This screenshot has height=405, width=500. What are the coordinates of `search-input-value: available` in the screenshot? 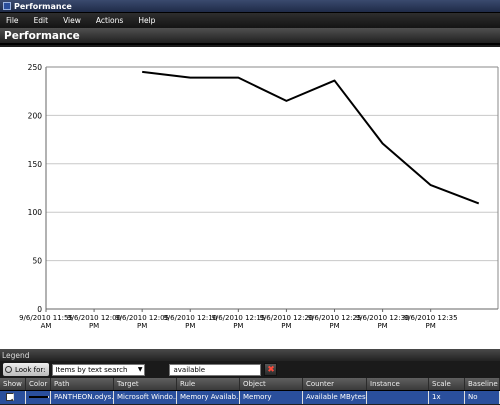 It's located at (189, 369).